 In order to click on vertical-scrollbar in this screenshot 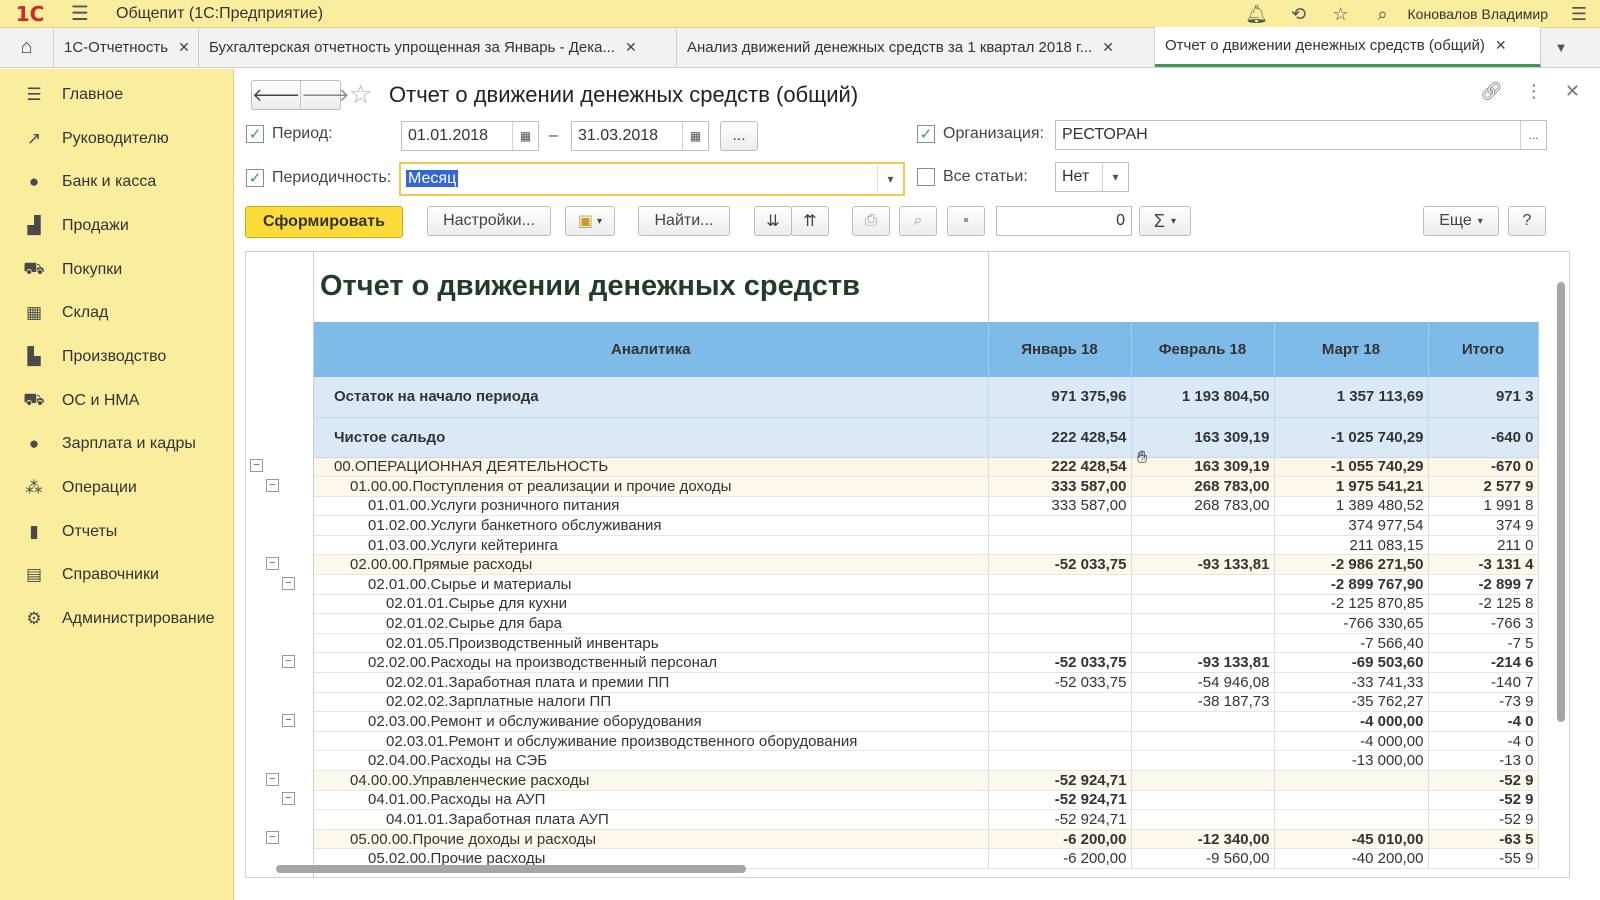, I will do `click(1561, 562)`.